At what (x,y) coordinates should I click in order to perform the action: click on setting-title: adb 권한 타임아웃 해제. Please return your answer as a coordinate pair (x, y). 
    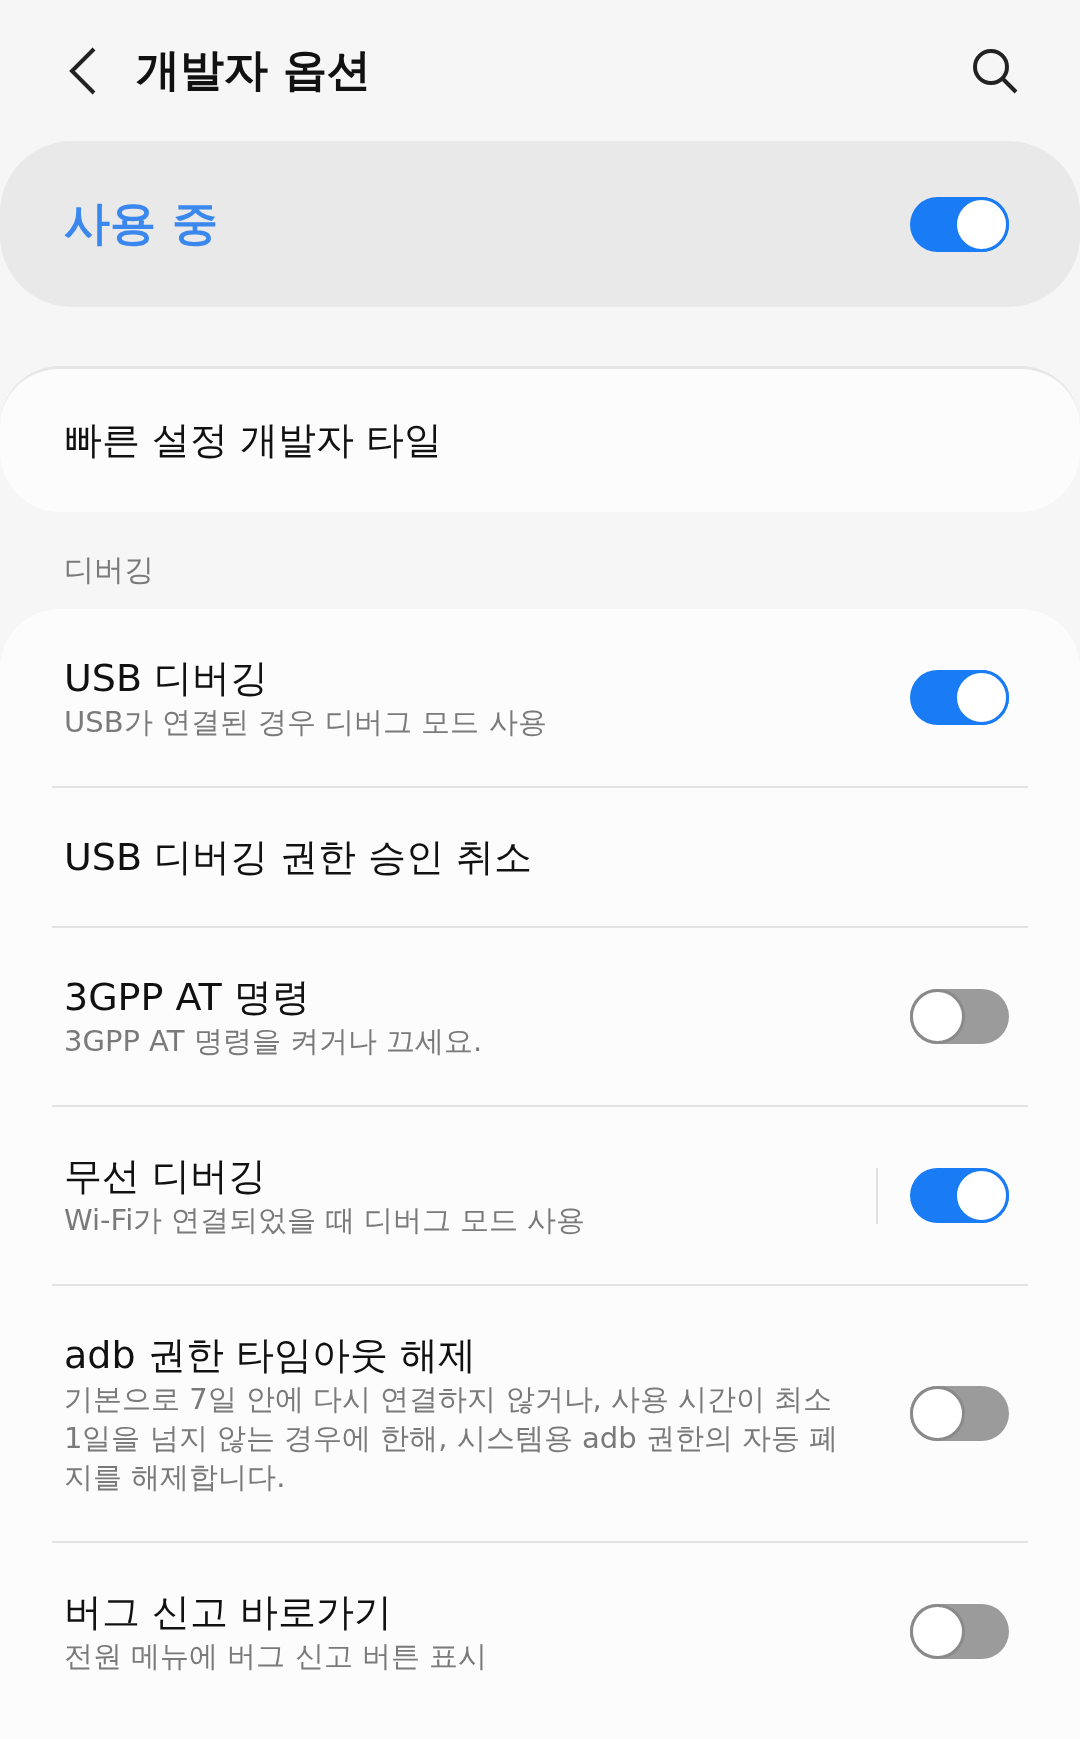
    Looking at the image, I should click on (477, 1355).